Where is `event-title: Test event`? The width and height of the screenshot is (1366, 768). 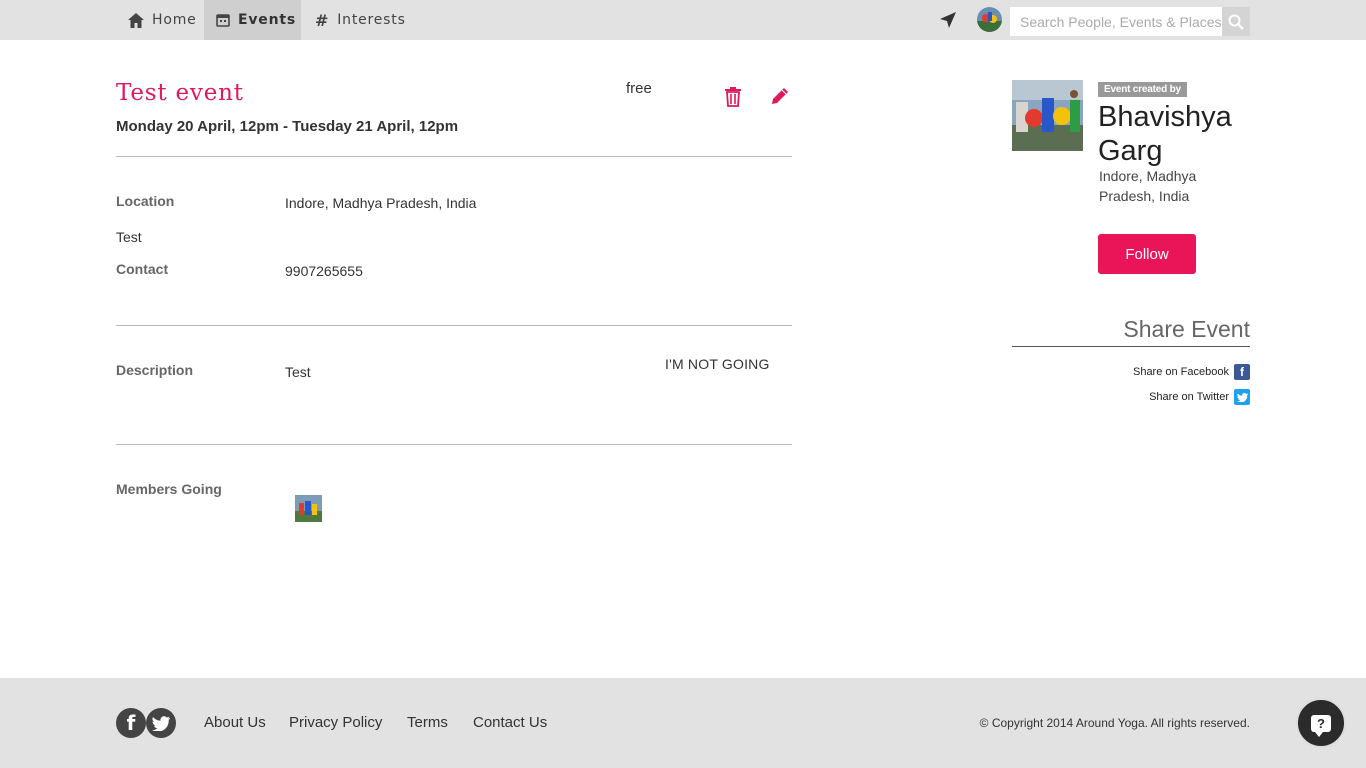
event-title: Test event is located at coordinates (180, 93).